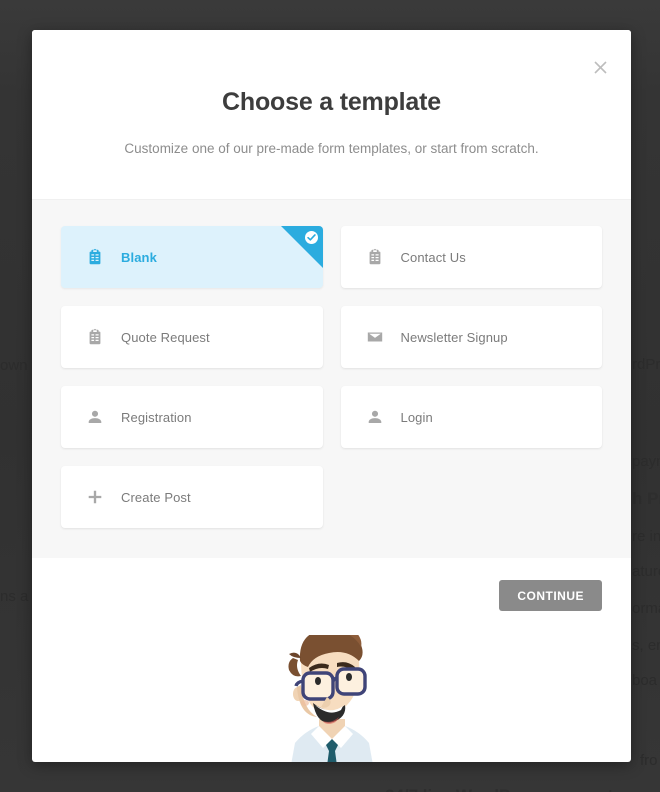 This screenshot has width=660, height=792. Describe the element at coordinates (649, 760) in the screenshot. I see `background-text-fragment: fro` at that location.